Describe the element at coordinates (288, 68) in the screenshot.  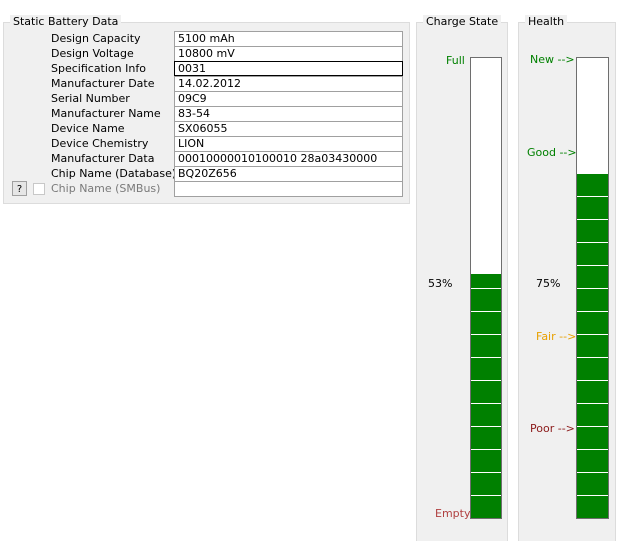
I see `field-value: 0031` at that location.